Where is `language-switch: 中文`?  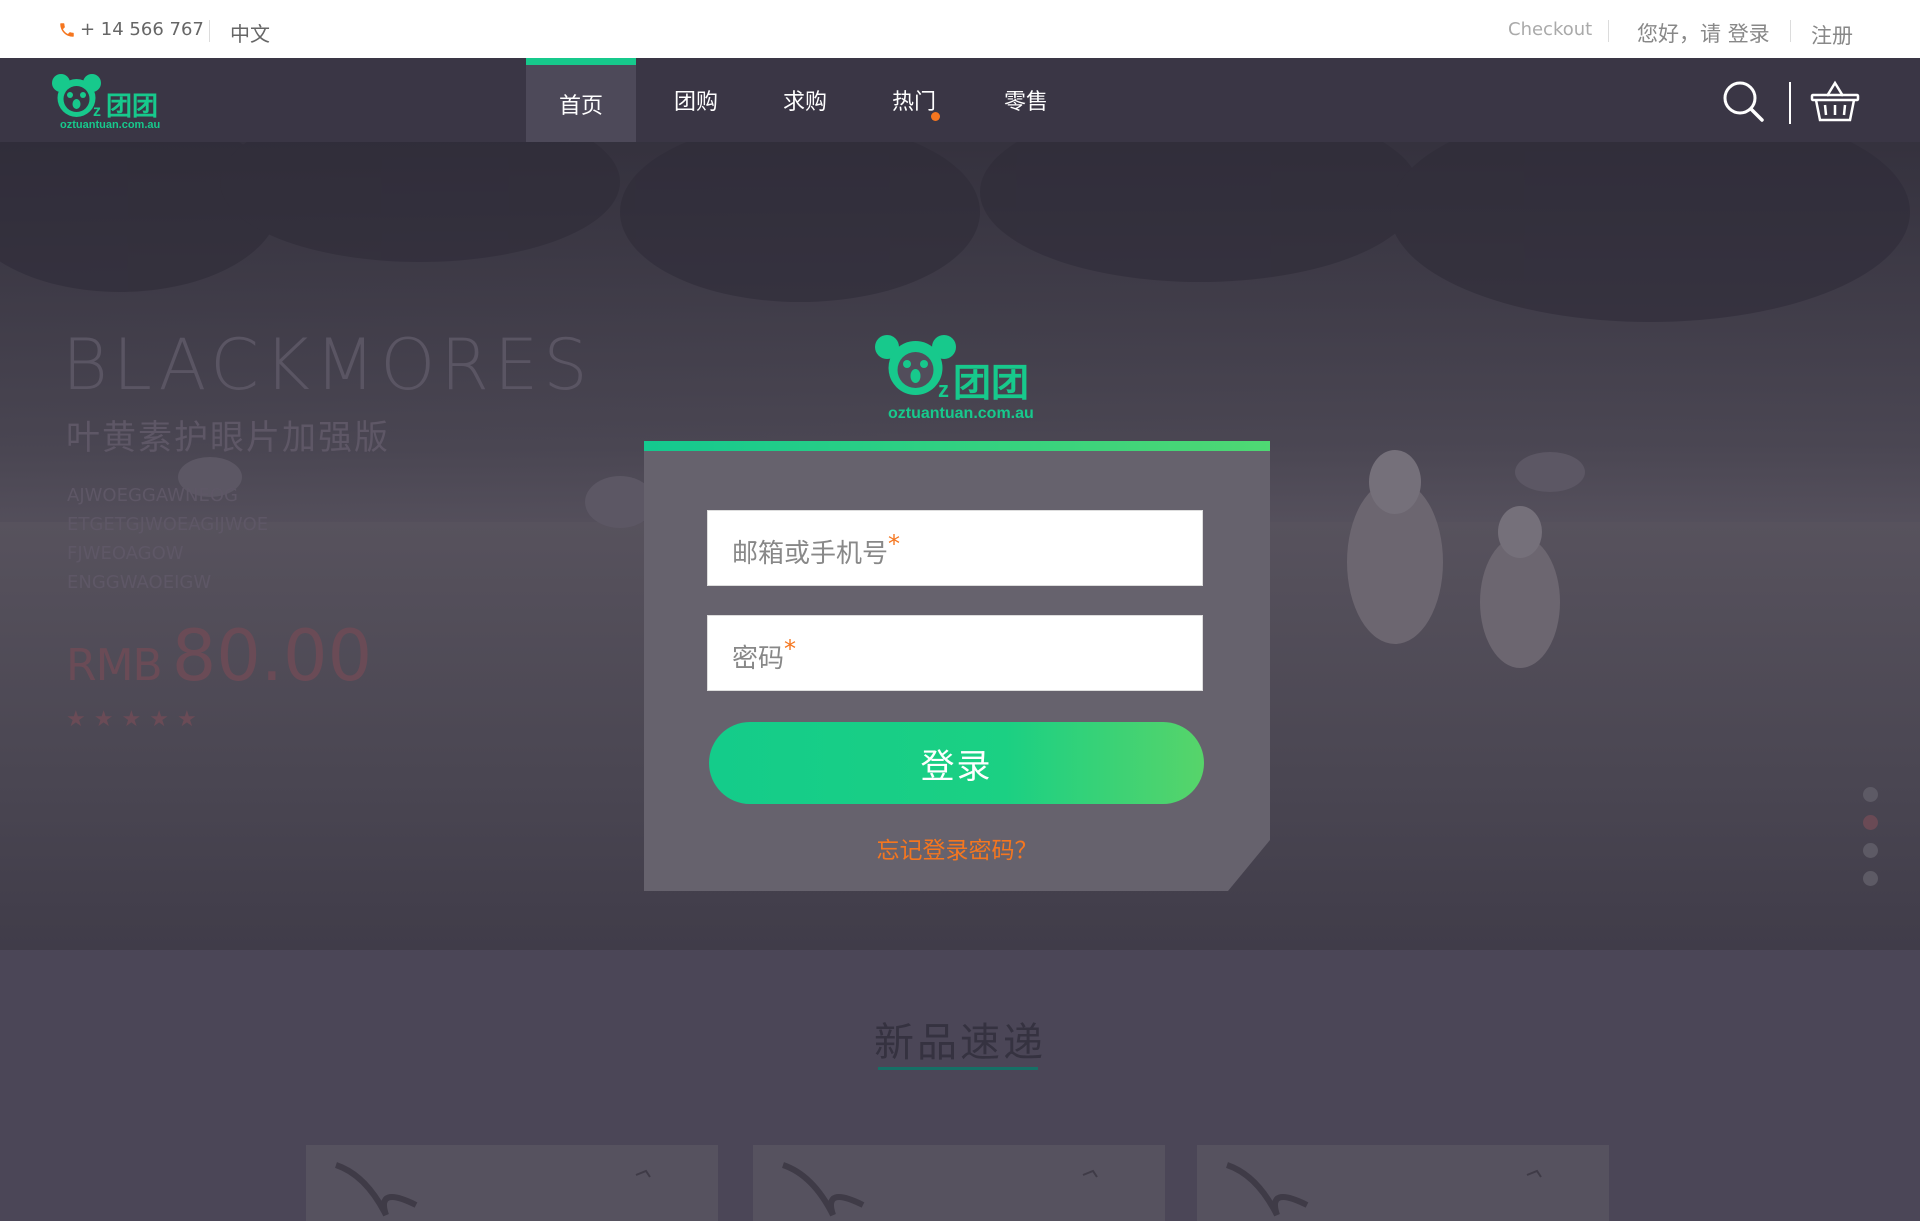 language-switch: 中文 is located at coordinates (250, 32).